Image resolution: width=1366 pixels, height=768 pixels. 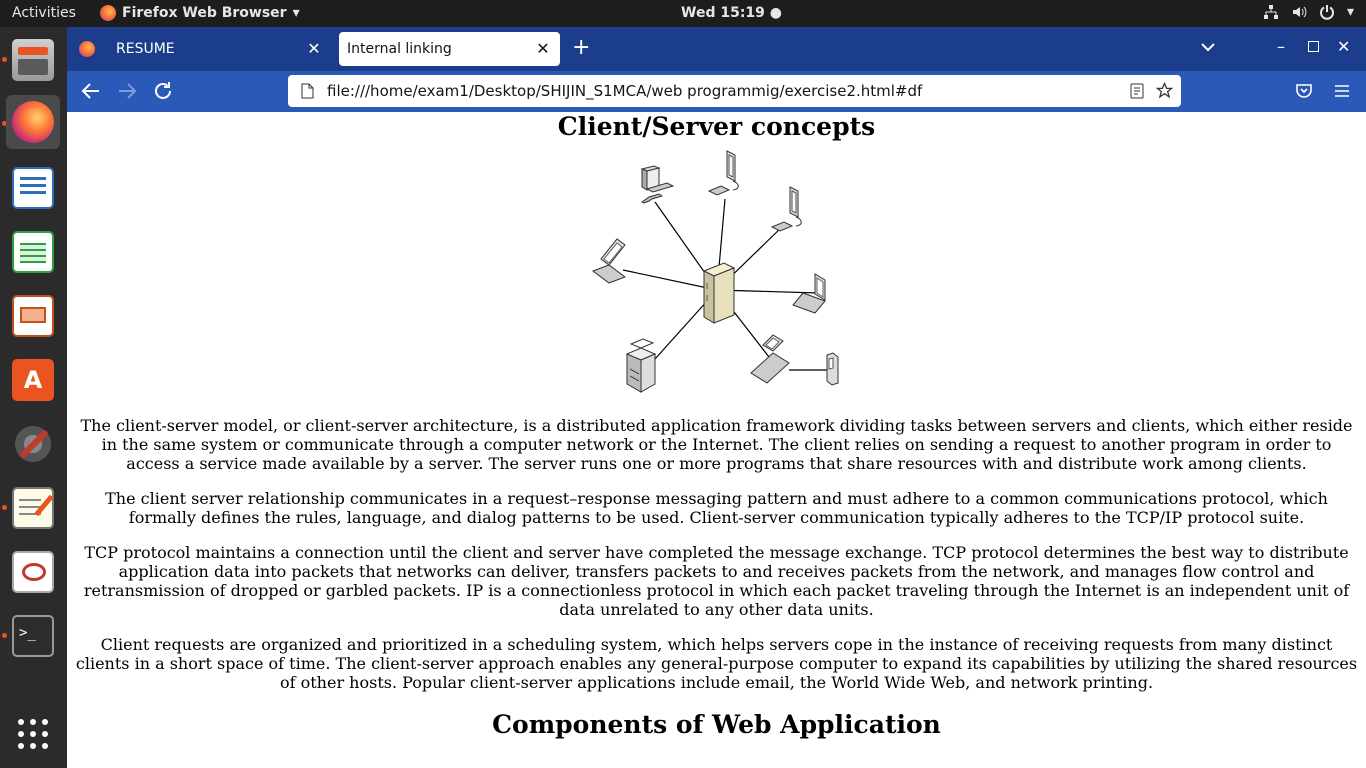 I want to click on dock-show-applications, so click(x=33, y=734).